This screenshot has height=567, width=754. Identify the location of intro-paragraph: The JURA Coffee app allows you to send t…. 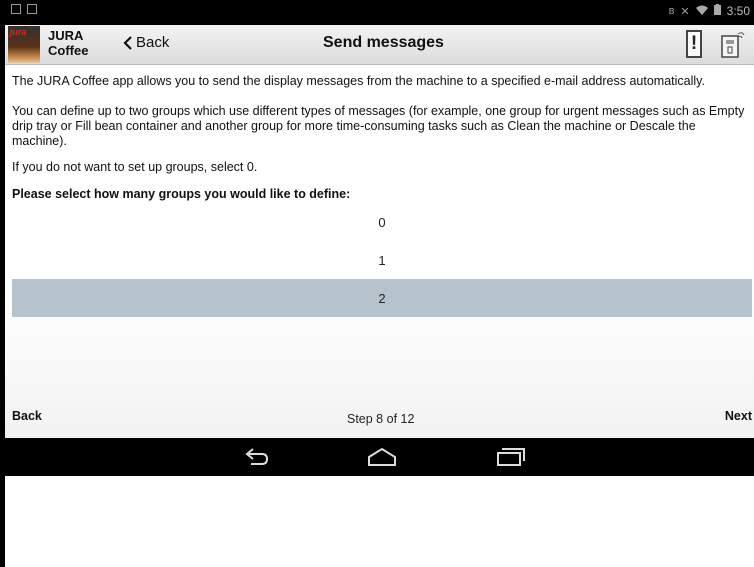
(358, 81).